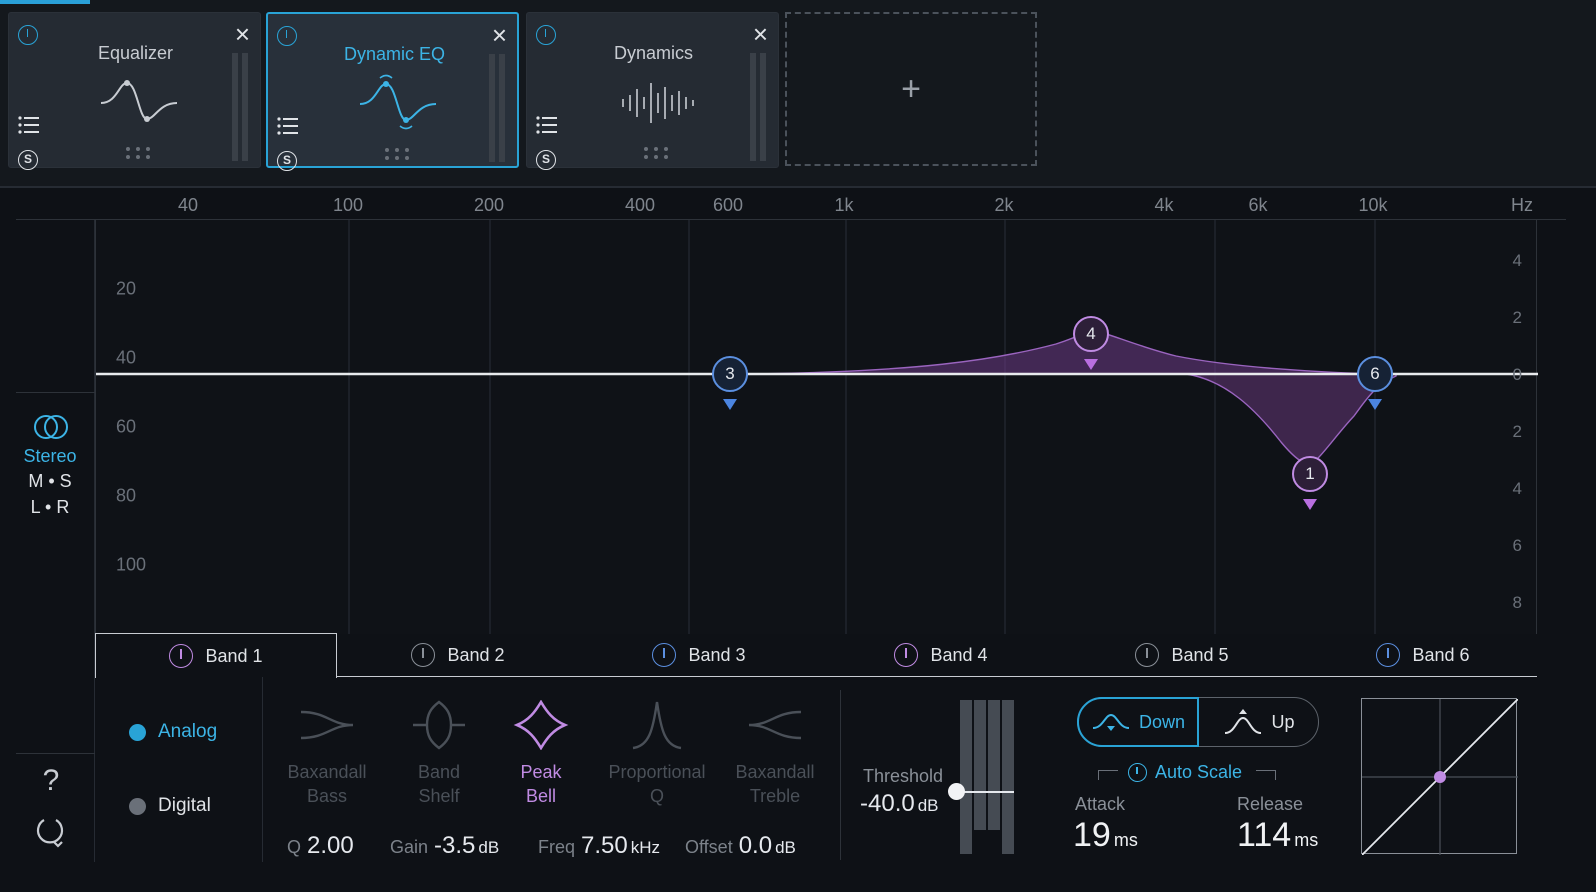 The image size is (1596, 892). What do you see at coordinates (652, 91) in the screenshot?
I see `module-dynamics: Dynamics × S` at bounding box center [652, 91].